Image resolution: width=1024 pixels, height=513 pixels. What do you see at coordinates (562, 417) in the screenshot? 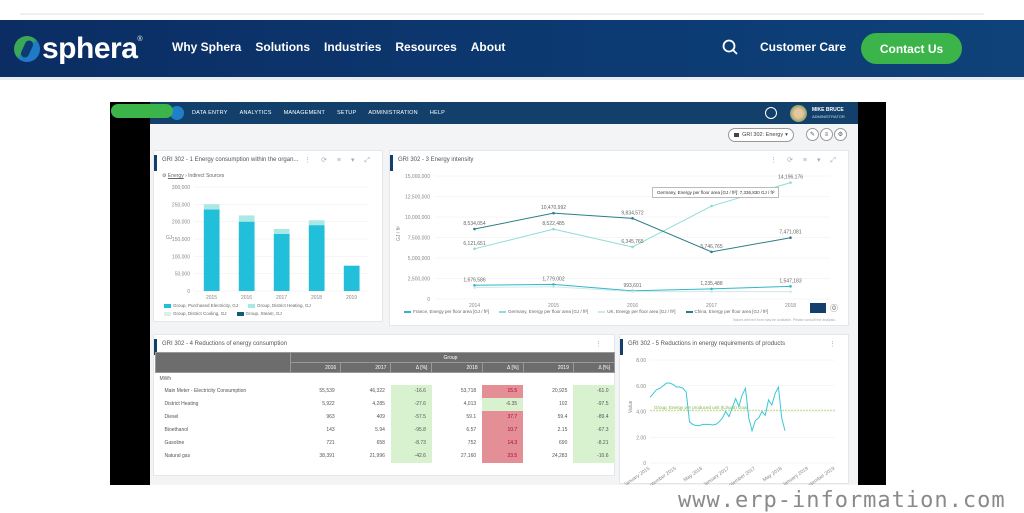
I see `table-cell: 59.4` at bounding box center [562, 417].